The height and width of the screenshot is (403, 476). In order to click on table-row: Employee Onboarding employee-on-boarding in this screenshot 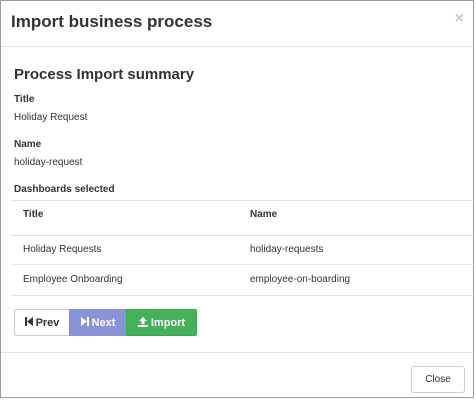, I will do `click(242, 279)`.